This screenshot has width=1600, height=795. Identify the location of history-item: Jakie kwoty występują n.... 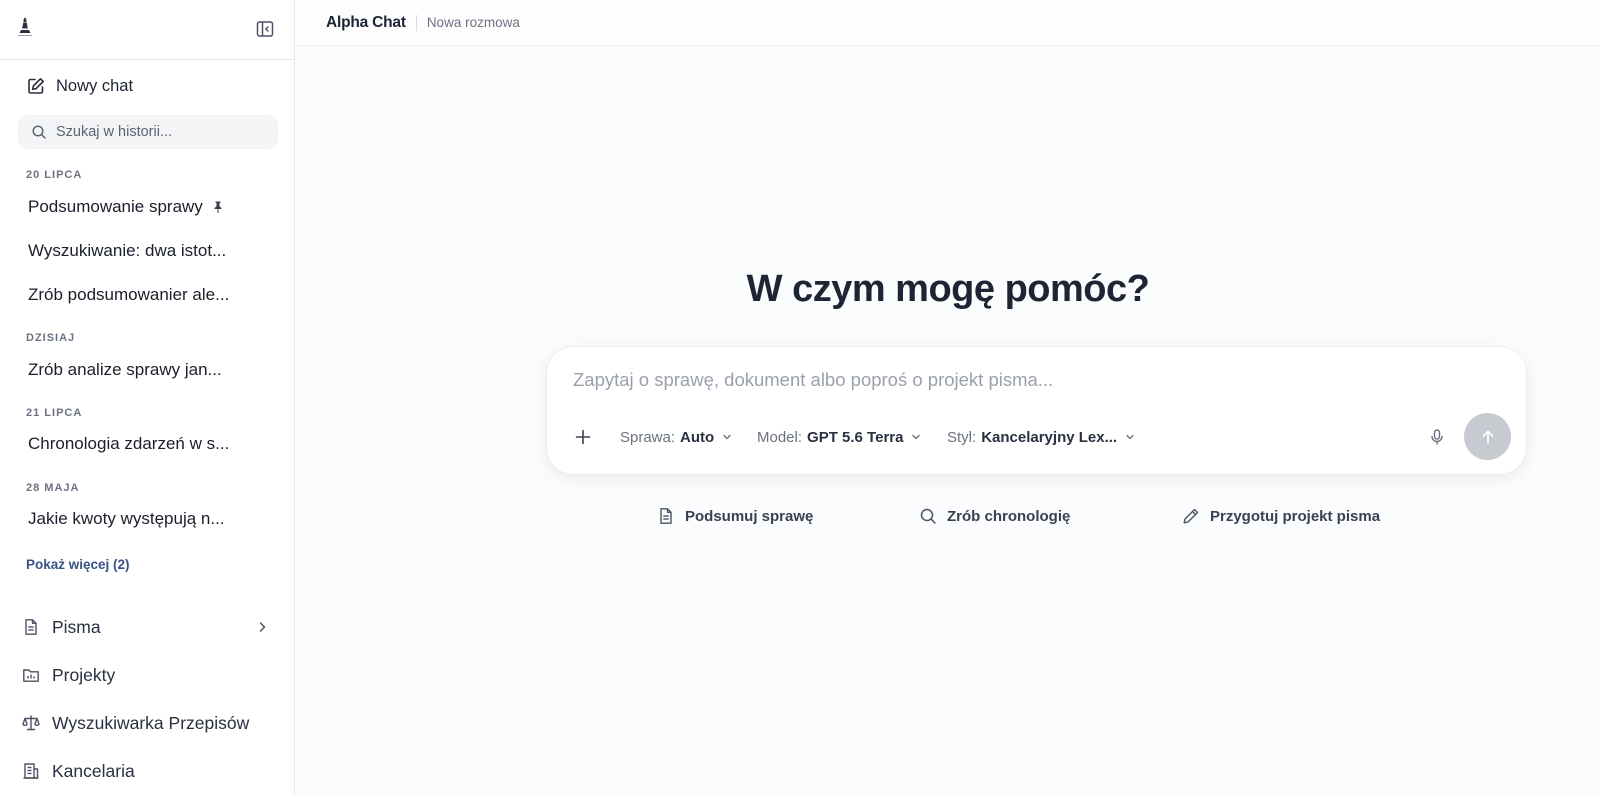
(130, 519).